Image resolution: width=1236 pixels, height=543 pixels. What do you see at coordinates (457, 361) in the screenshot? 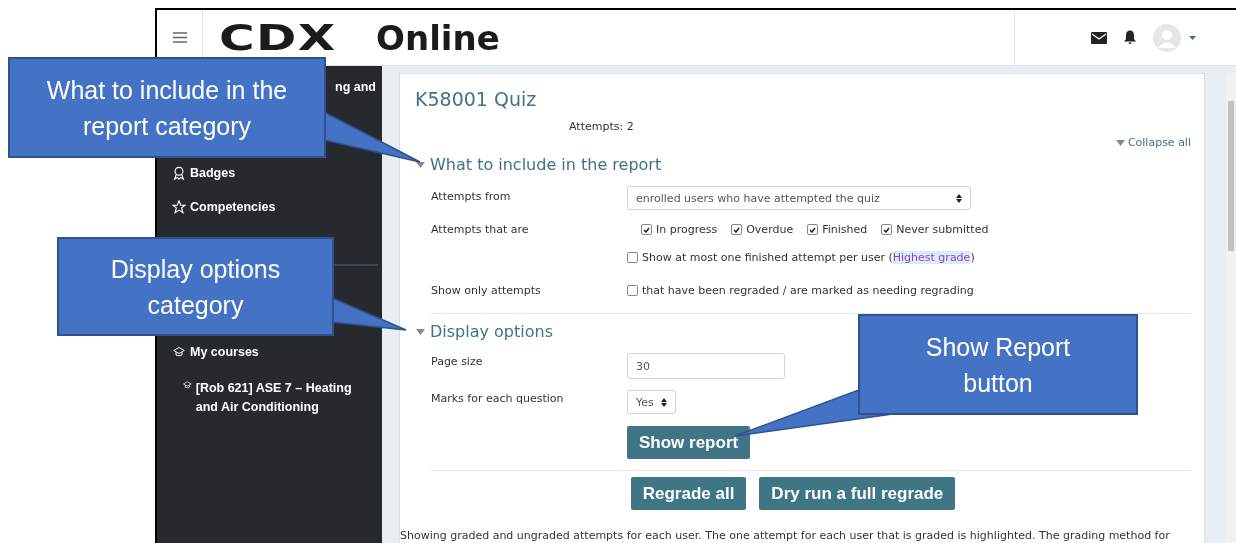
I see `field-label: Page size` at bounding box center [457, 361].